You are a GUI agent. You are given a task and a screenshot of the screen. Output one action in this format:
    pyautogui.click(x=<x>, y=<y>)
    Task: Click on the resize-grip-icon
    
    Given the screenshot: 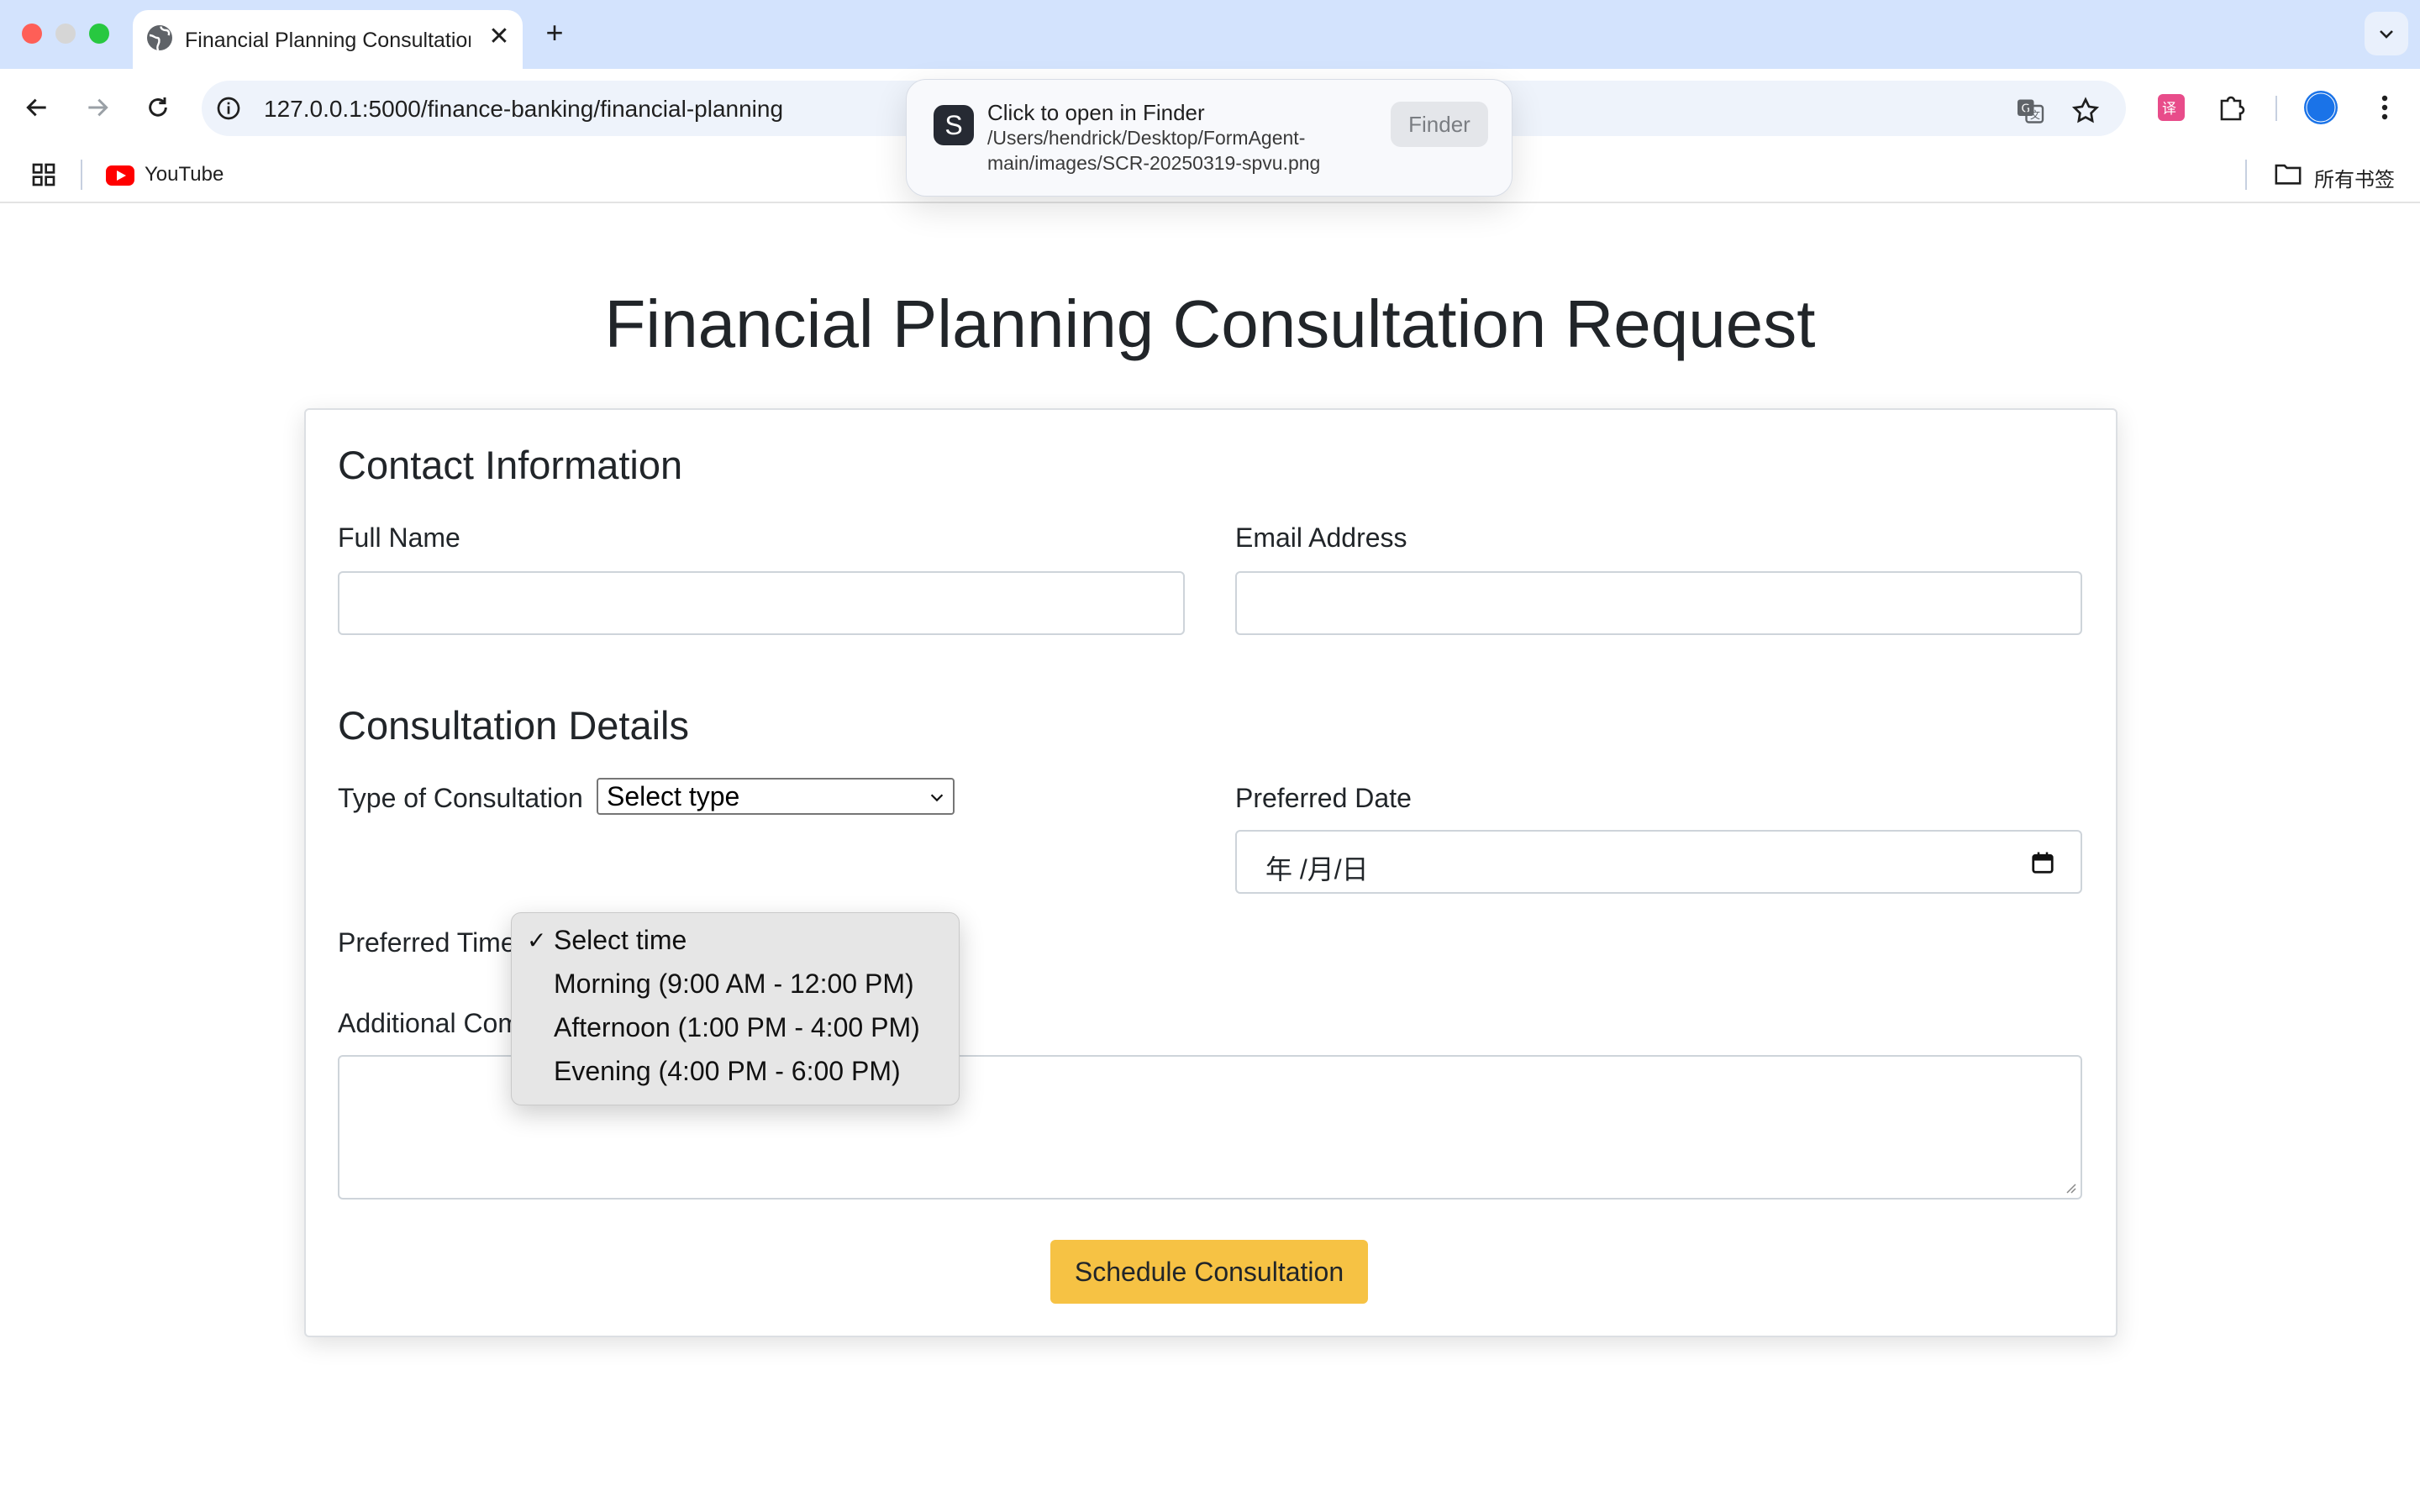 What is the action you would take?
    pyautogui.click(x=2069, y=1186)
    